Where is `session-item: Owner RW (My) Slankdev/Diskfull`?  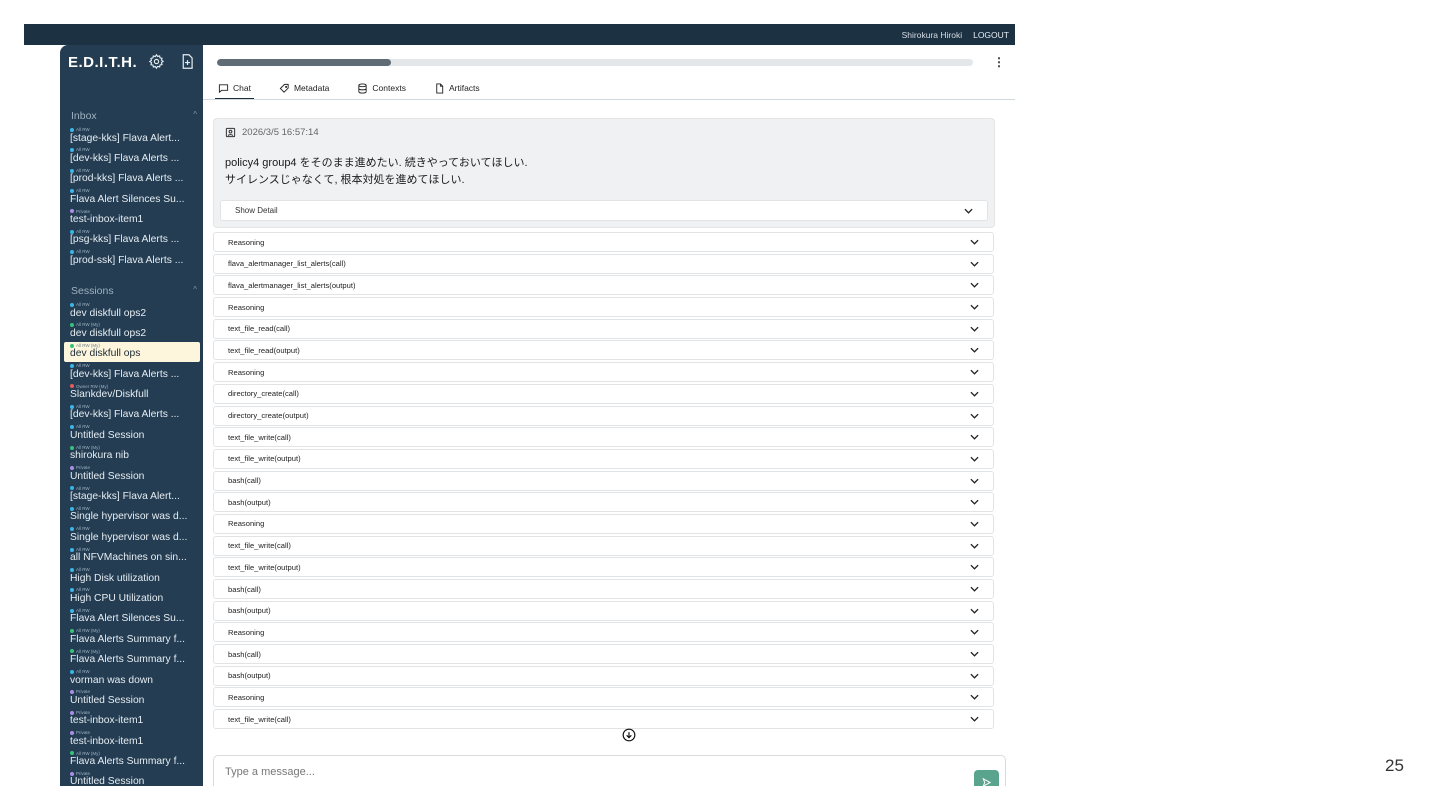
session-item: Owner RW (My) Slankdev/Diskfull is located at coordinates (132, 393).